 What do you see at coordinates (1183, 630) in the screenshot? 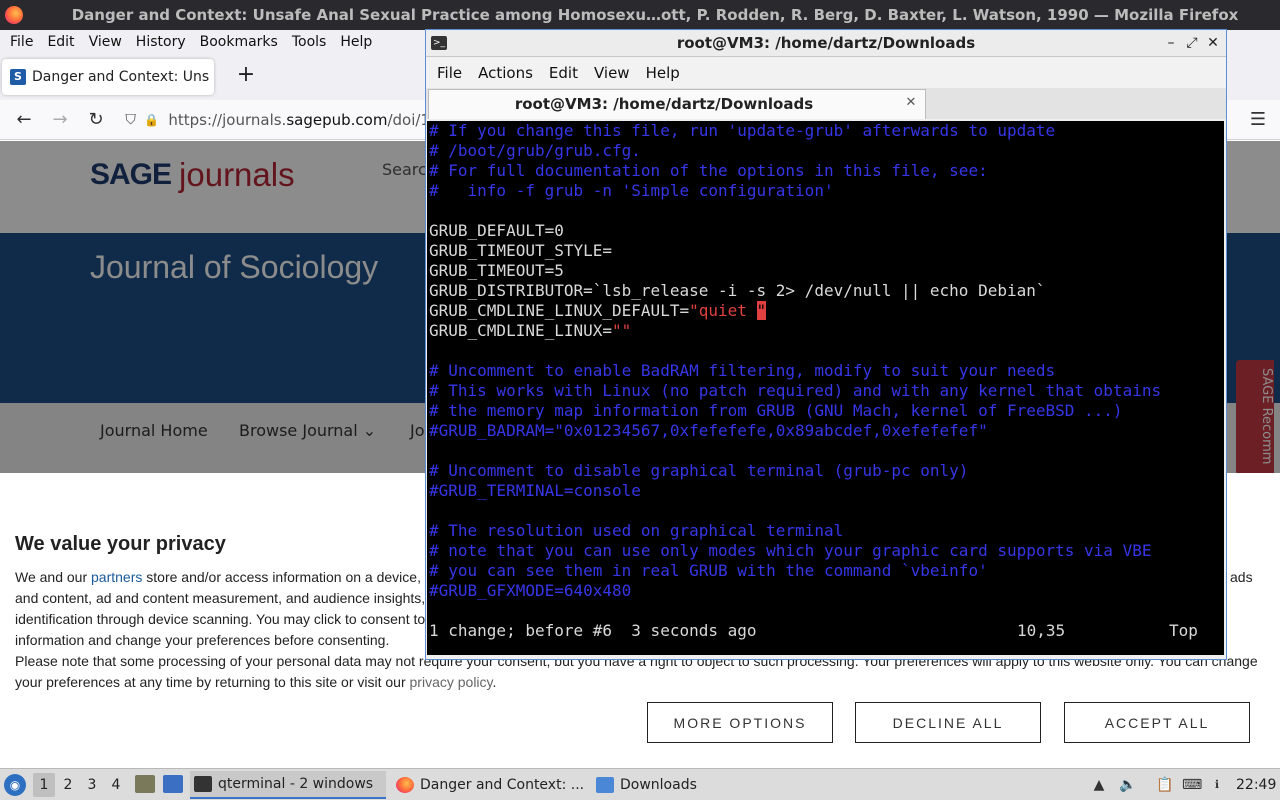
I see `scroll-position: Top` at bounding box center [1183, 630].